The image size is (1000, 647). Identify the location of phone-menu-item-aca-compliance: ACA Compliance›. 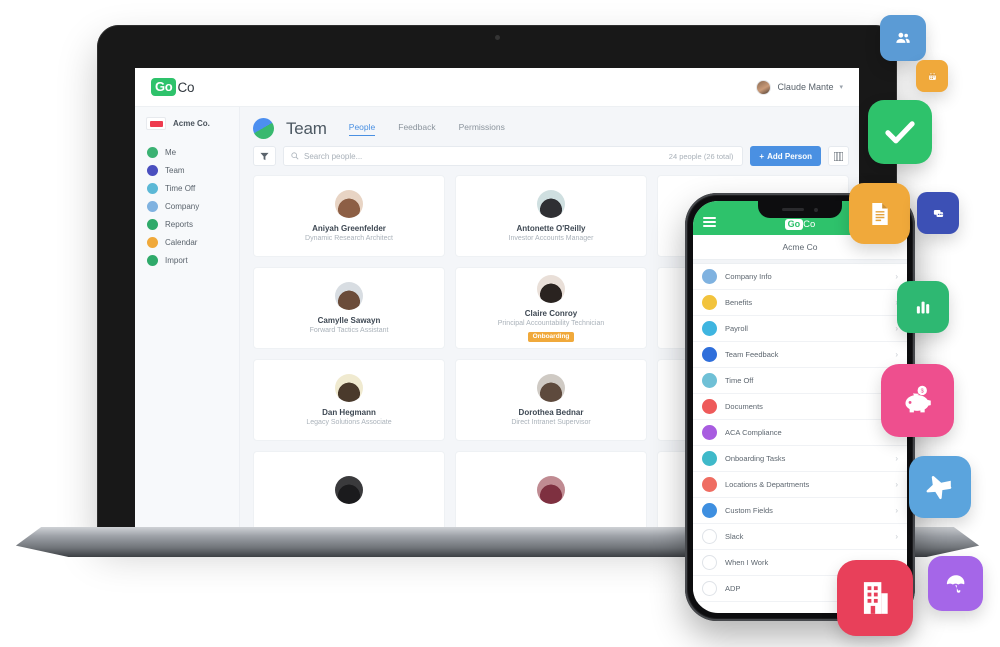
(800, 433).